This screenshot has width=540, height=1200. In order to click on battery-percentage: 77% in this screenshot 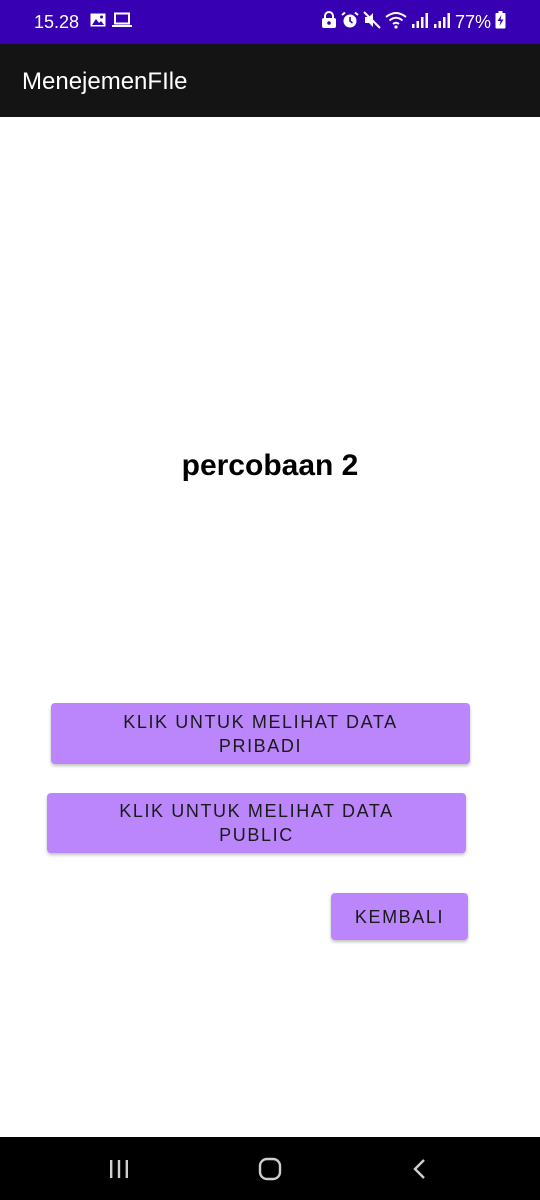, I will do `click(472, 22)`.